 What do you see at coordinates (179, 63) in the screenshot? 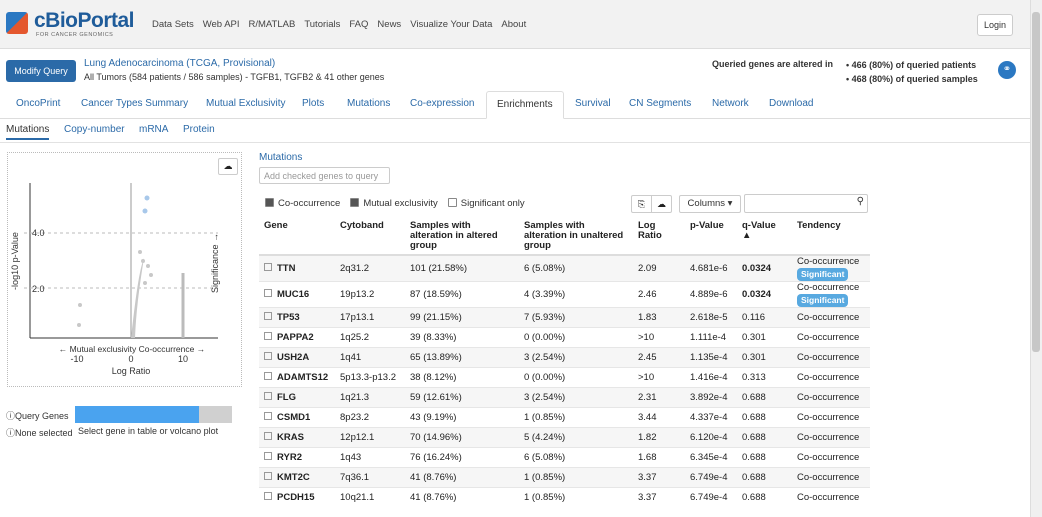
I see `study-link: Lung Adenocarcinoma (TCGA, Provisional)` at bounding box center [179, 63].